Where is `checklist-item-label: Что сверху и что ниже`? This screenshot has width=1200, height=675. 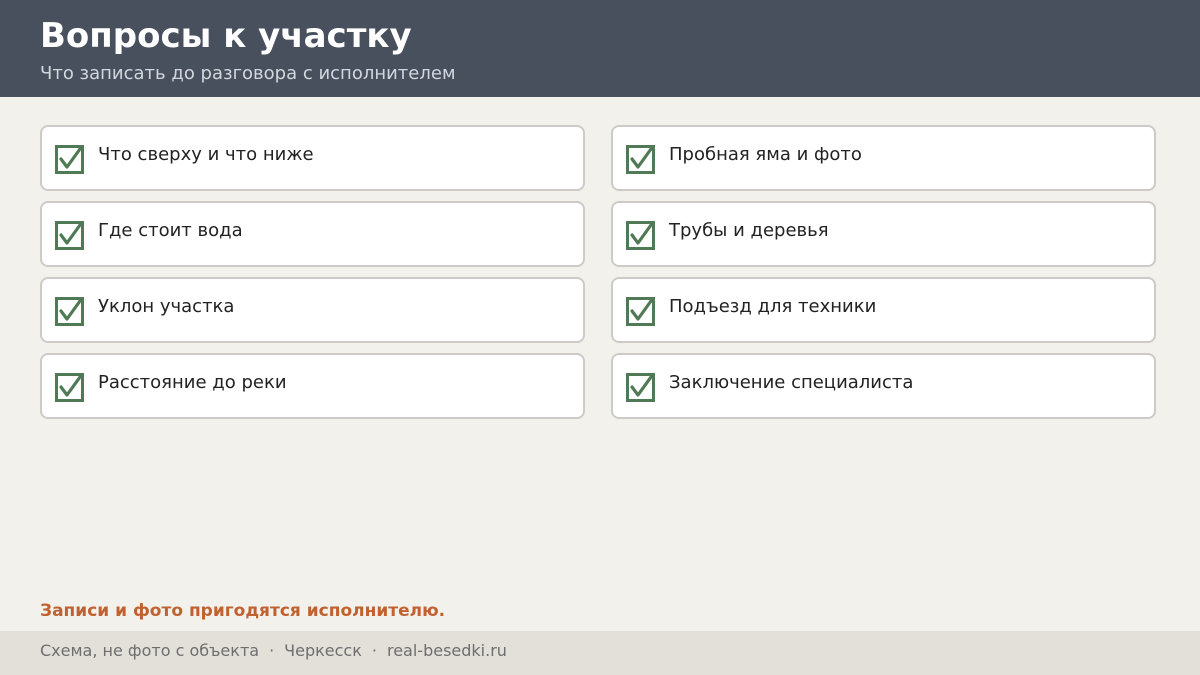 checklist-item-label: Что сверху и что ниже is located at coordinates (206, 154).